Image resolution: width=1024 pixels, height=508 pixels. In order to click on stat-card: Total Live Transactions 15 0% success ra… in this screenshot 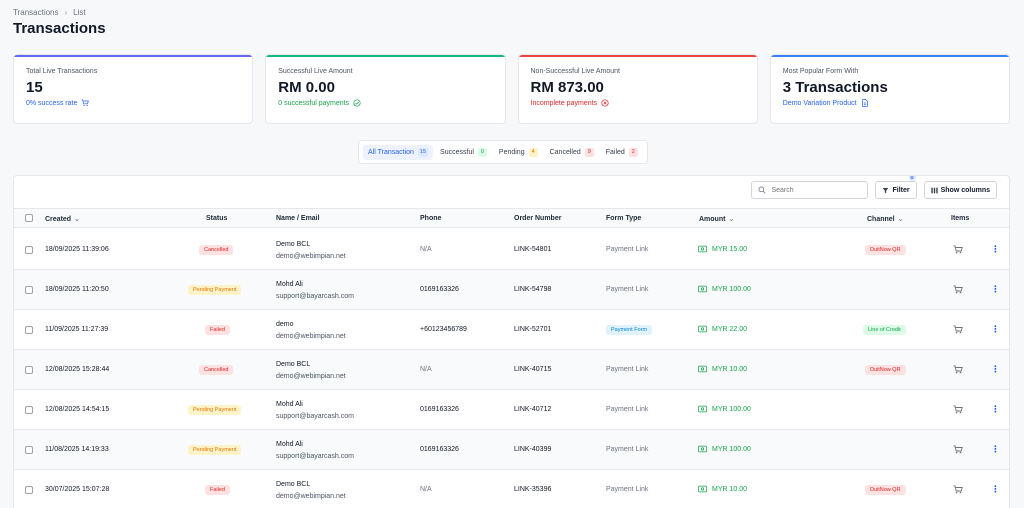, I will do `click(133, 89)`.